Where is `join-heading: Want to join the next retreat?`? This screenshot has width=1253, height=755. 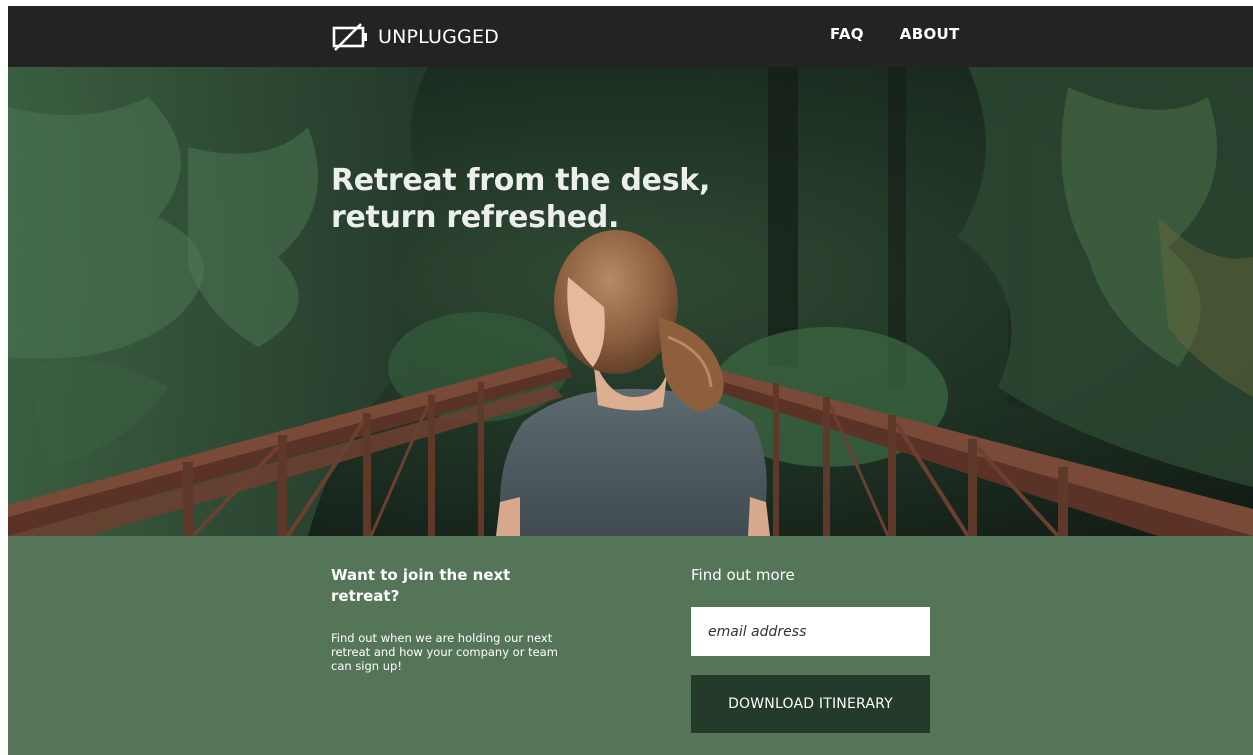
join-heading: Want to join the next retreat? is located at coordinates (421, 585).